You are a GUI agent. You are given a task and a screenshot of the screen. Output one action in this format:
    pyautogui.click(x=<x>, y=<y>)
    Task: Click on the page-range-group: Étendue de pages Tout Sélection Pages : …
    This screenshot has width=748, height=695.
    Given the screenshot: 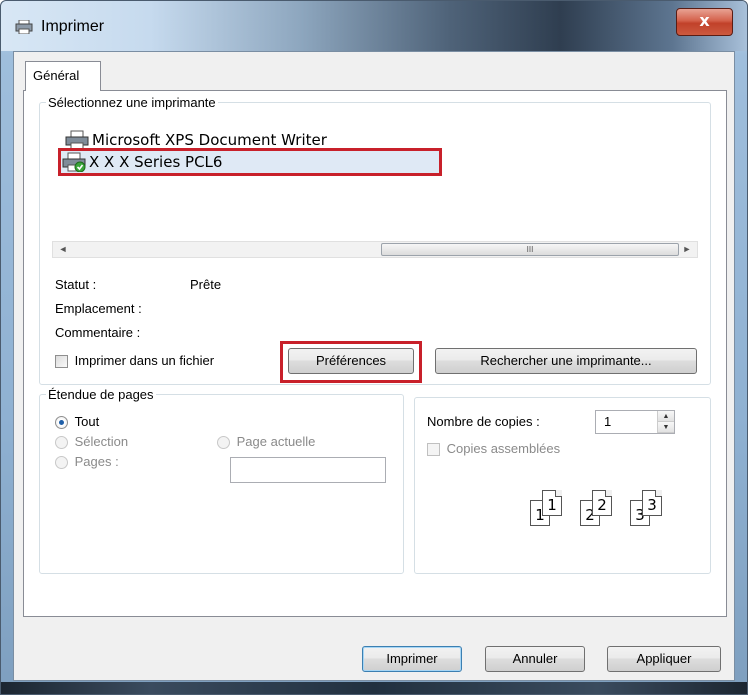 What is the action you would take?
    pyautogui.click(x=221, y=480)
    